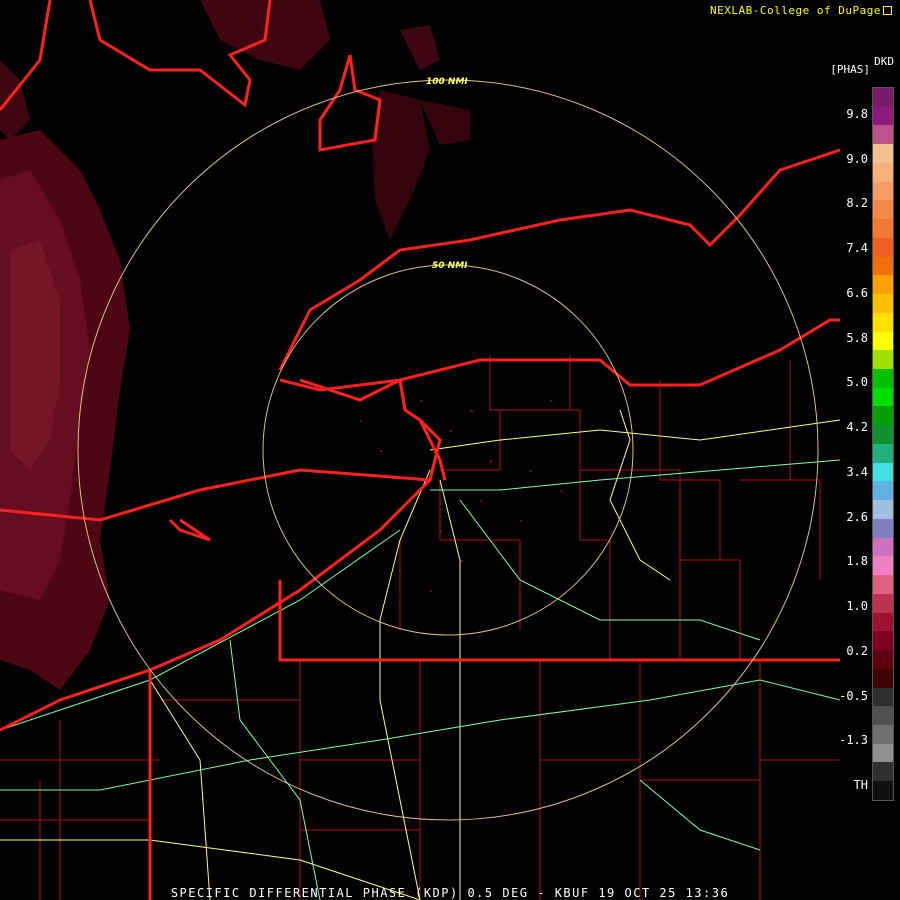 This screenshot has height=900, width=900. What do you see at coordinates (65, 410) in the screenshot?
I see `radar-echo-west` at bounding box center [65, 410].